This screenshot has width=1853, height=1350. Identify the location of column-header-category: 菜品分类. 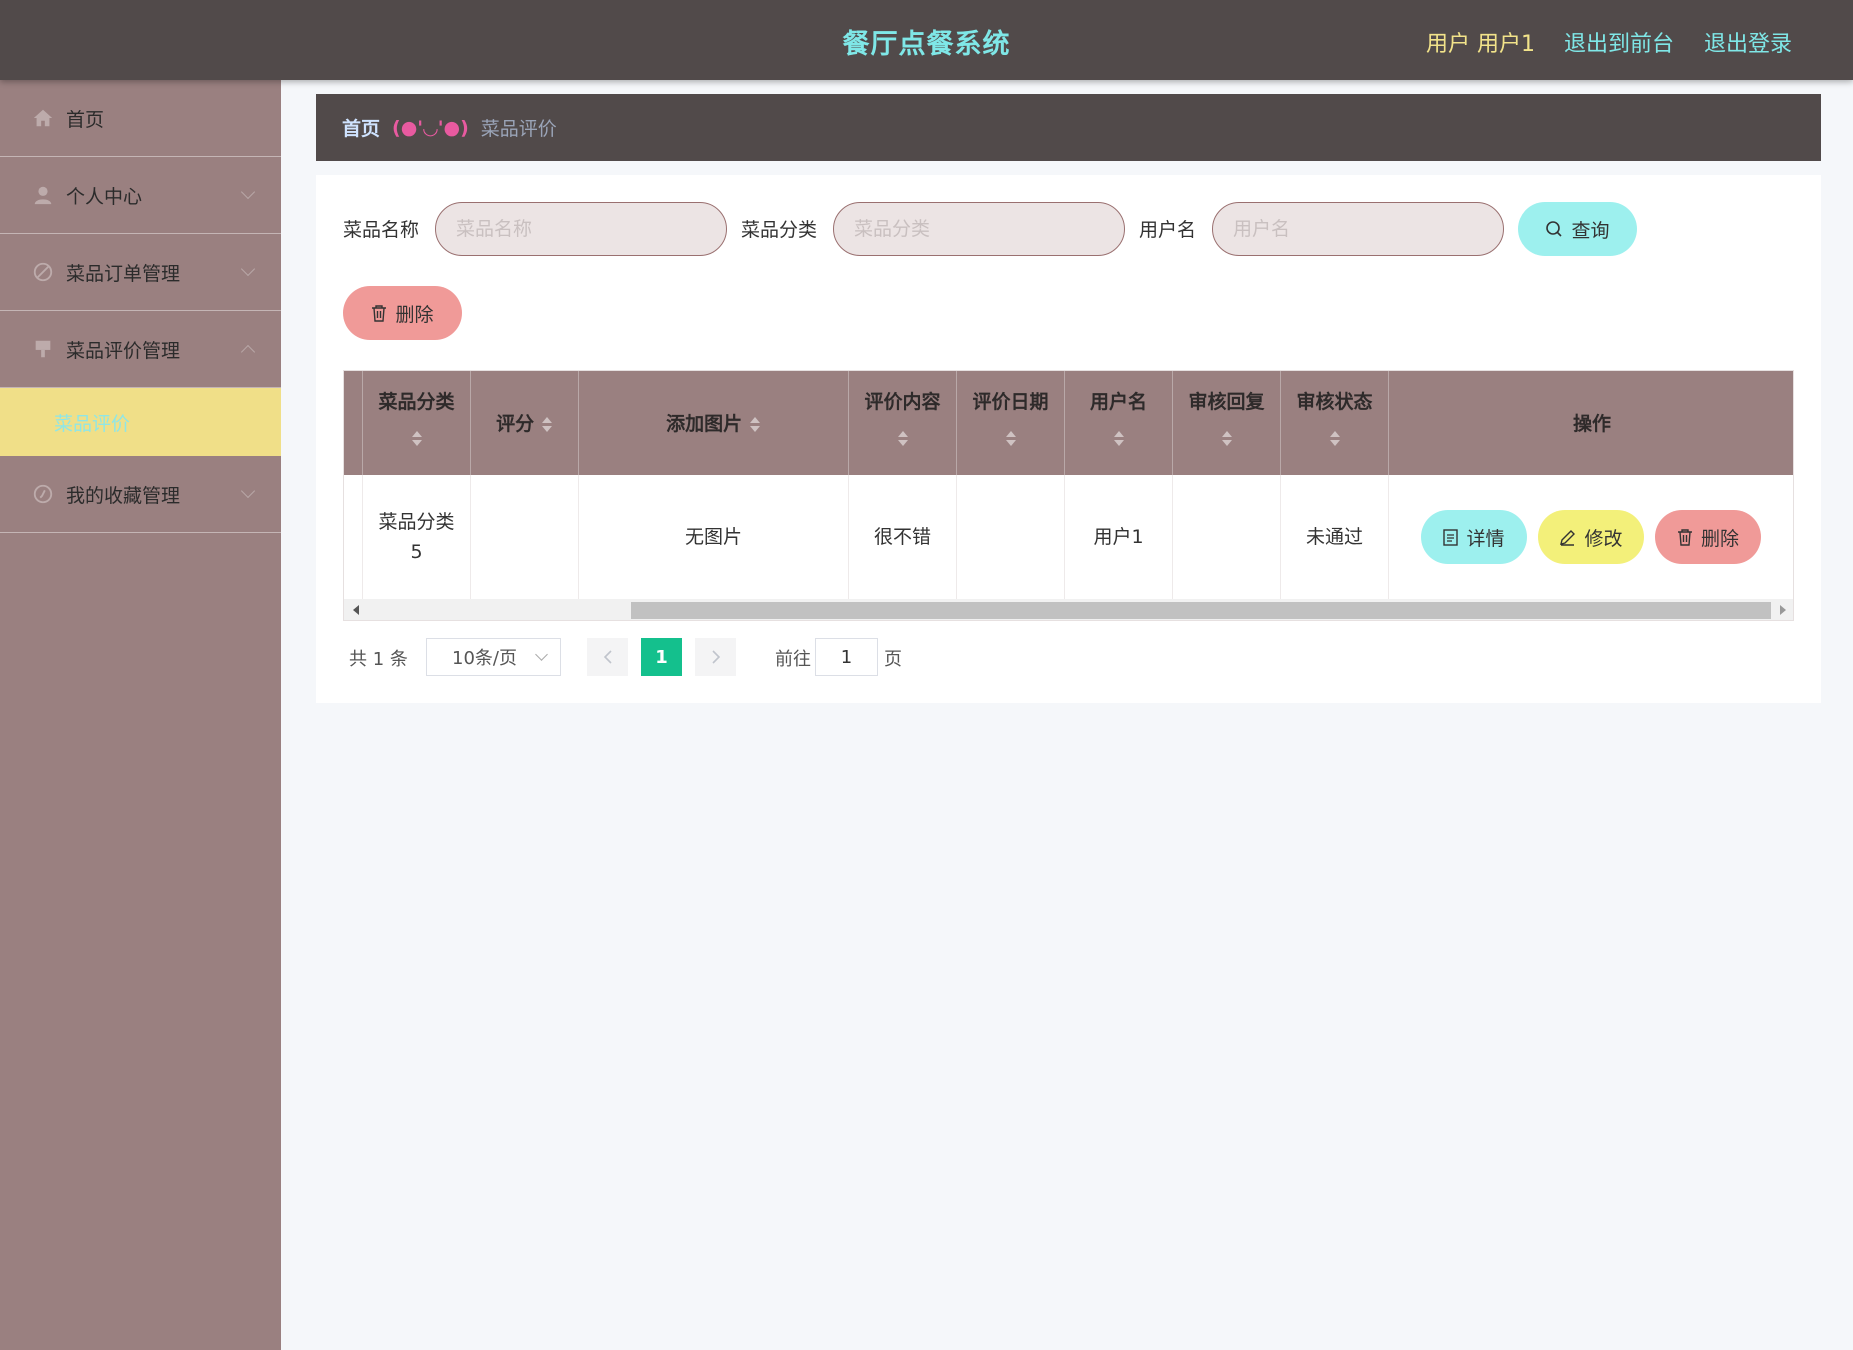
(417, 423).